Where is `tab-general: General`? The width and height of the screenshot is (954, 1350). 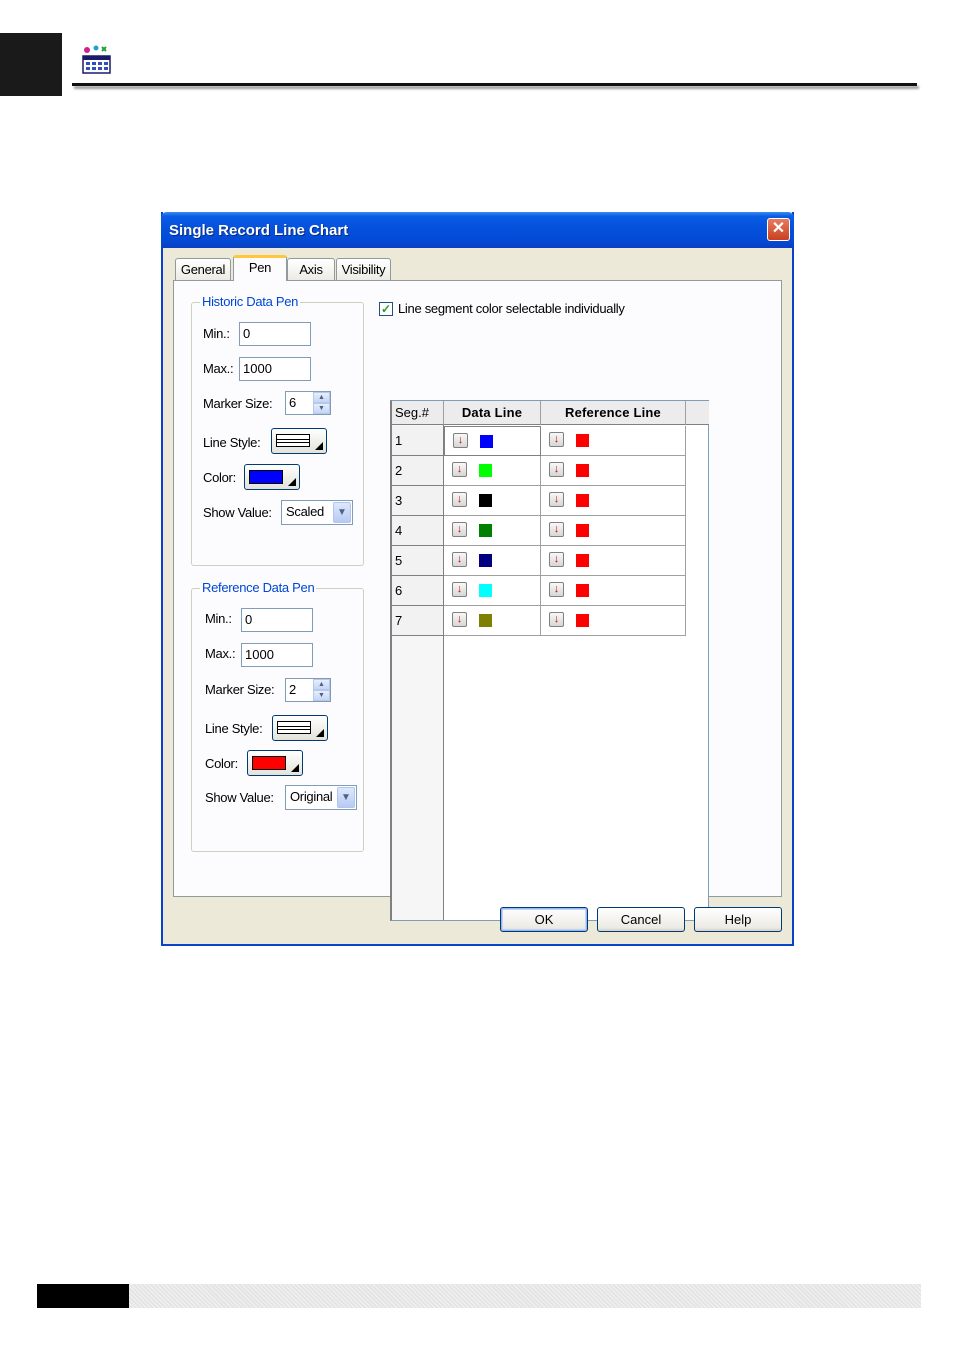
tab-general: General is located at coordinates (203, 269).